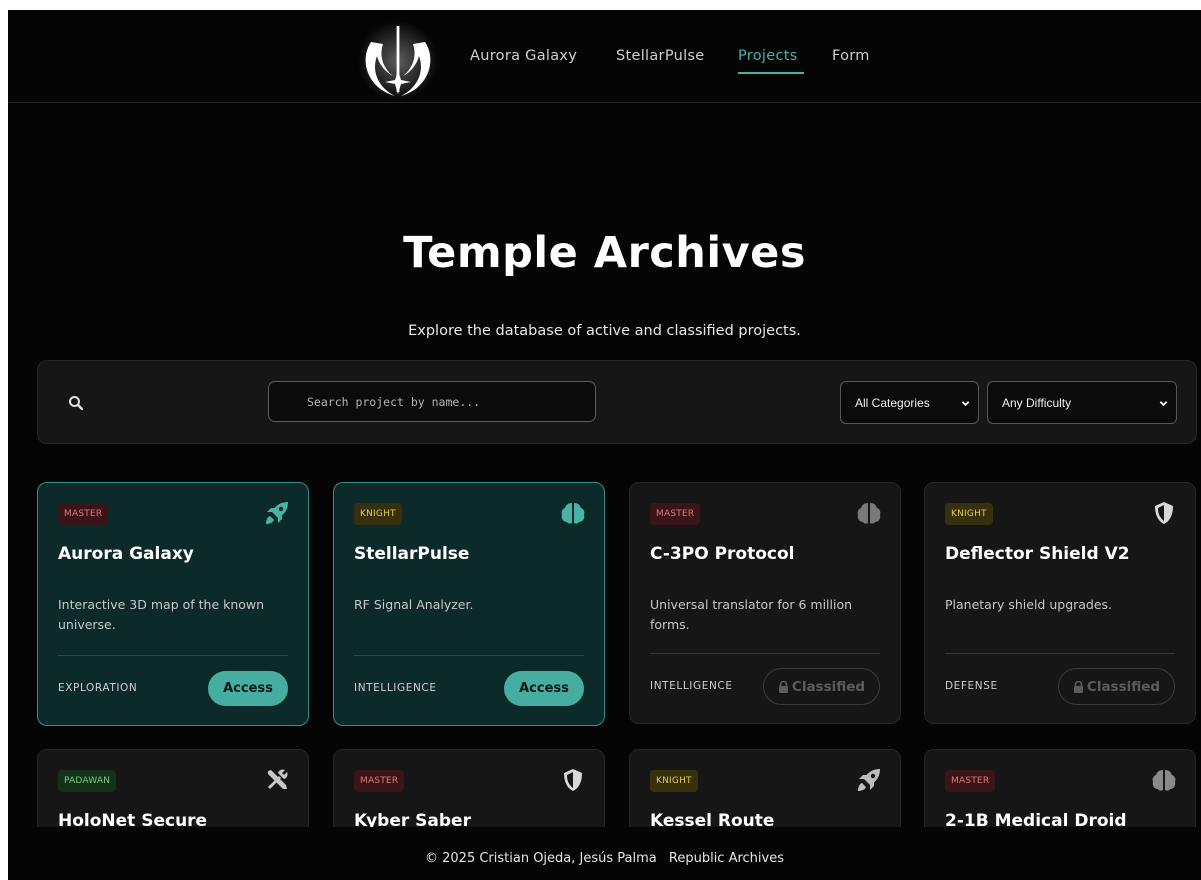 Image resolution: width=1201 pixels, height=880 pixels. I want to click on project-category: DEFENSE, so click(971, 686).